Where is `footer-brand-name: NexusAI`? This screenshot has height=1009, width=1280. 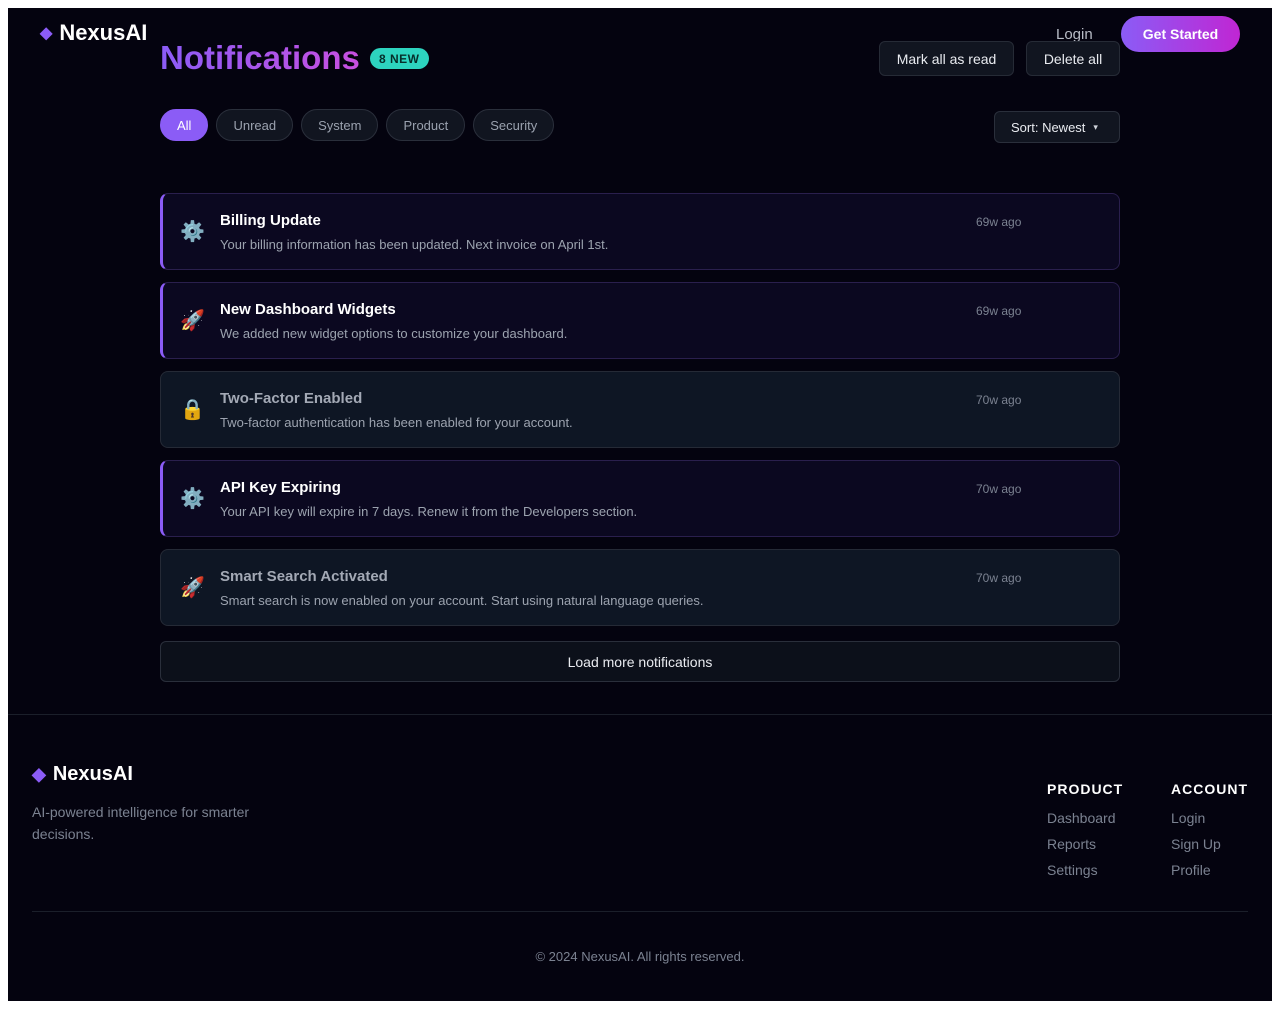
footer-brand-name: NexusAI is located at coordinates (92, 774).